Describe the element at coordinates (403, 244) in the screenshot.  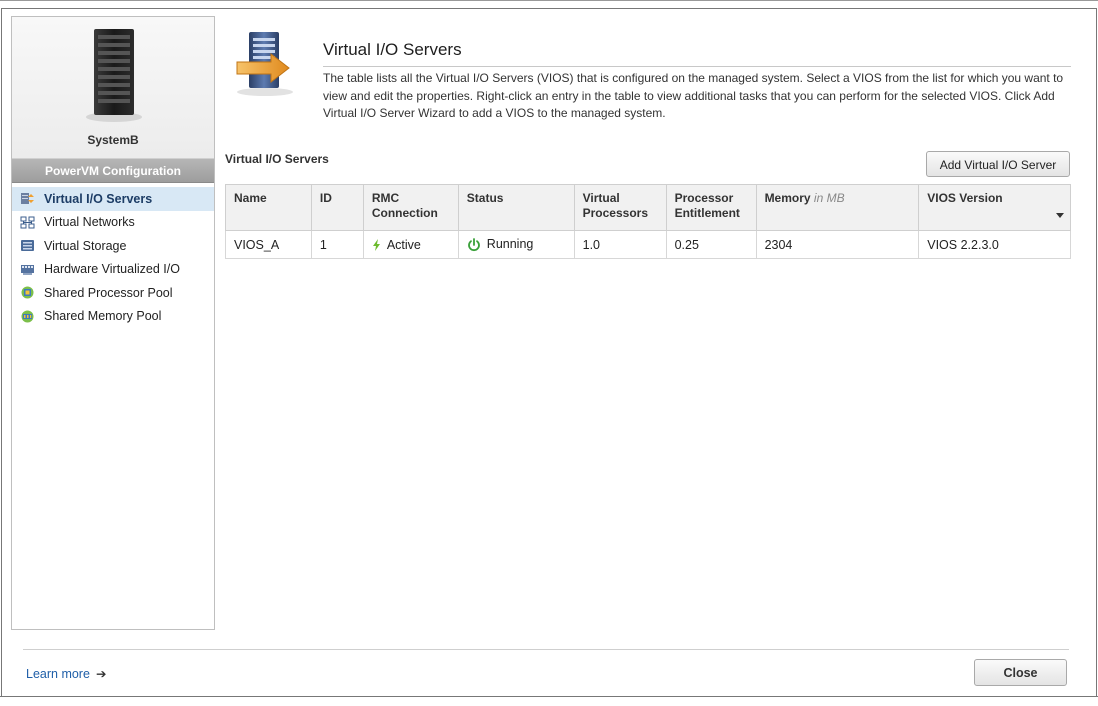
I see `rmc-status-text: Active` at that location.